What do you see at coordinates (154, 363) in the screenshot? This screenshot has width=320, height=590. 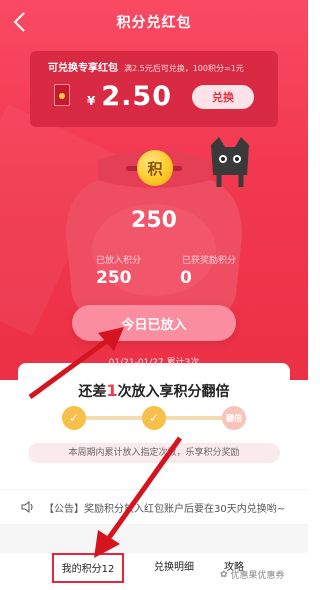 I see `date-range: 01/21-01/27 累计3次` at bounding box center [154, 363].